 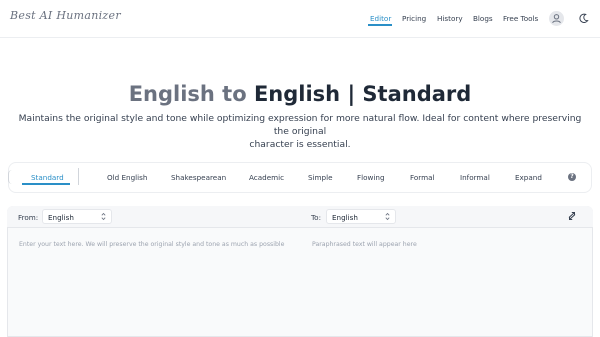 I want to click on from-label: From:, so click(x=28, y=217).